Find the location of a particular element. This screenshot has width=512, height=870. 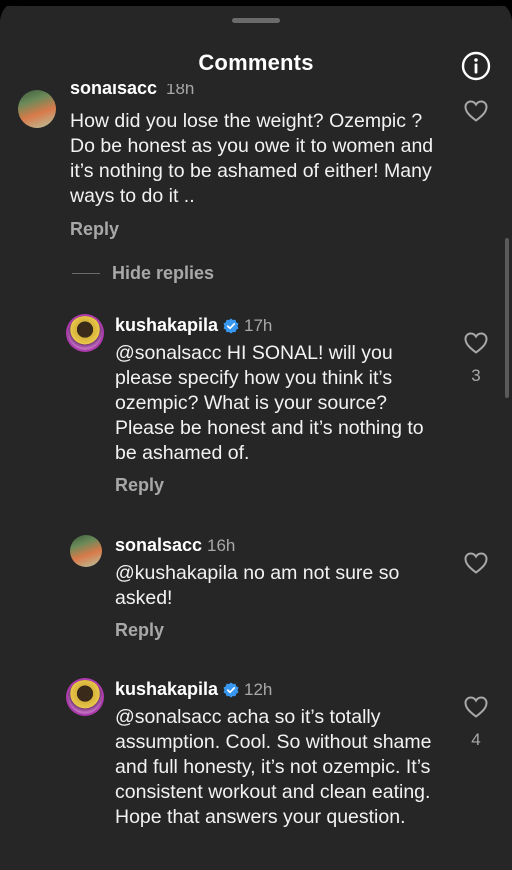

hide-replies-button: Hide replies is located at coordinates (143, 273).